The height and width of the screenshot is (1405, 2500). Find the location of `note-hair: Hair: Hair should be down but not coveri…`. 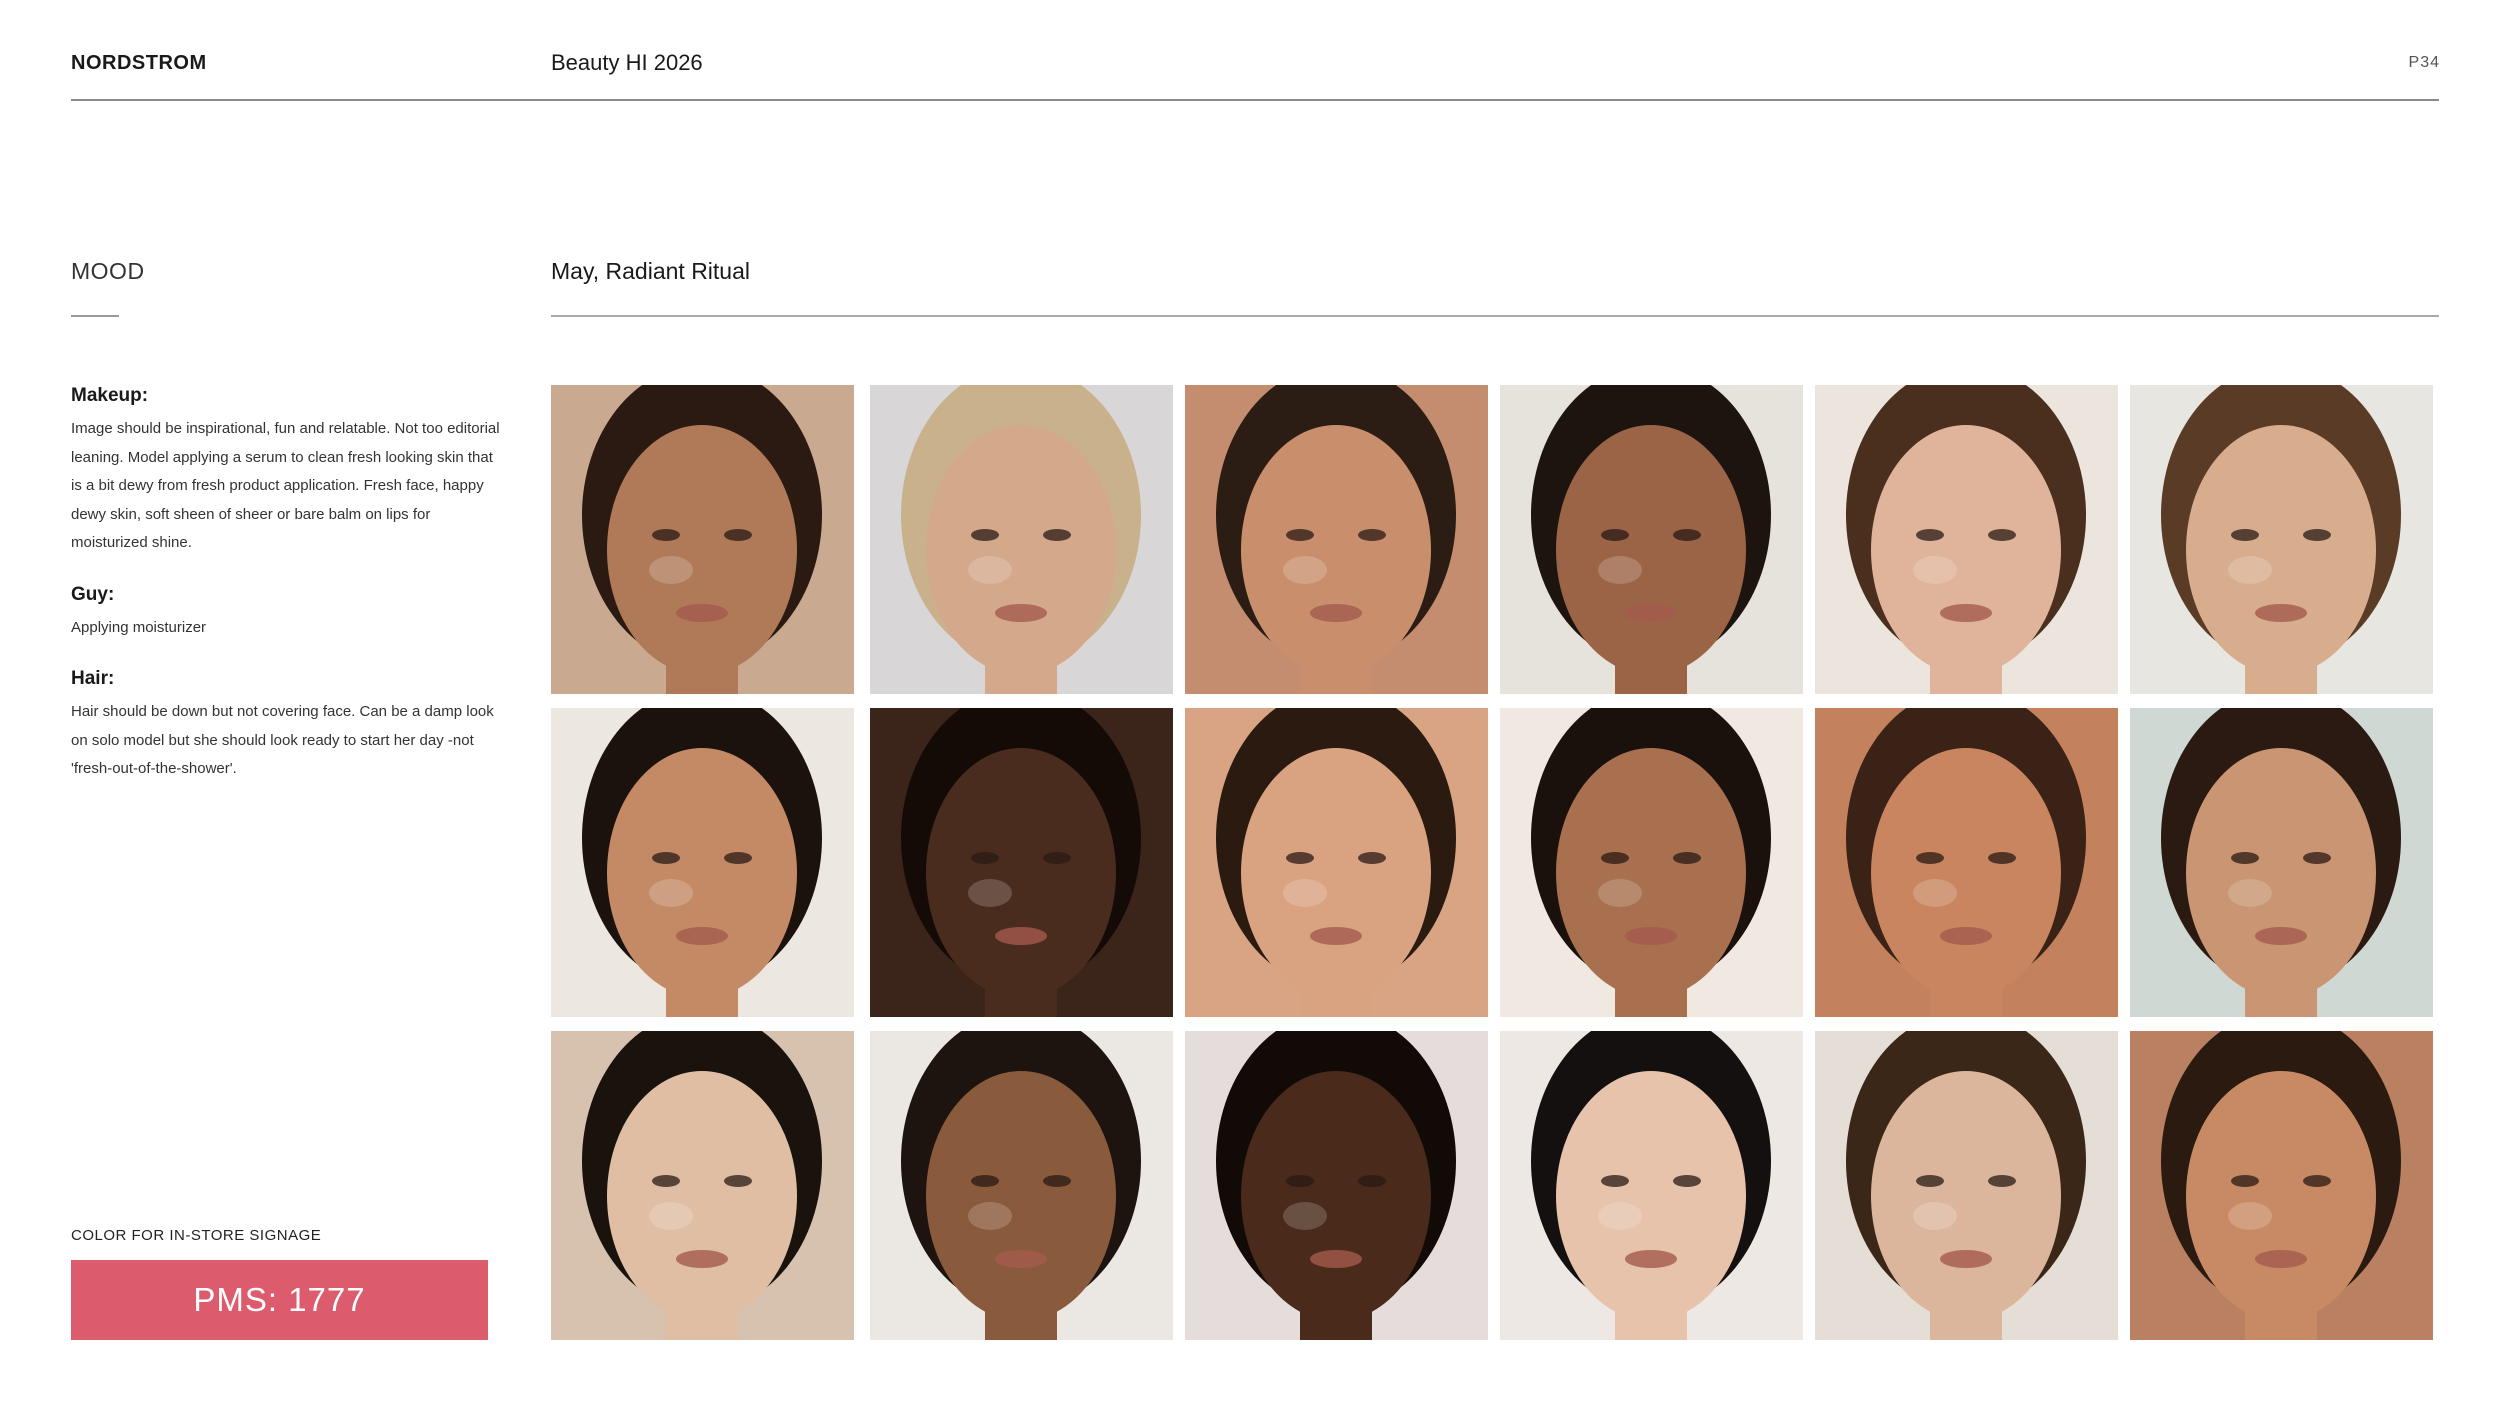

note-hair: Hair: Hair should be down but not coveri… is located at coordinates (286, 726).